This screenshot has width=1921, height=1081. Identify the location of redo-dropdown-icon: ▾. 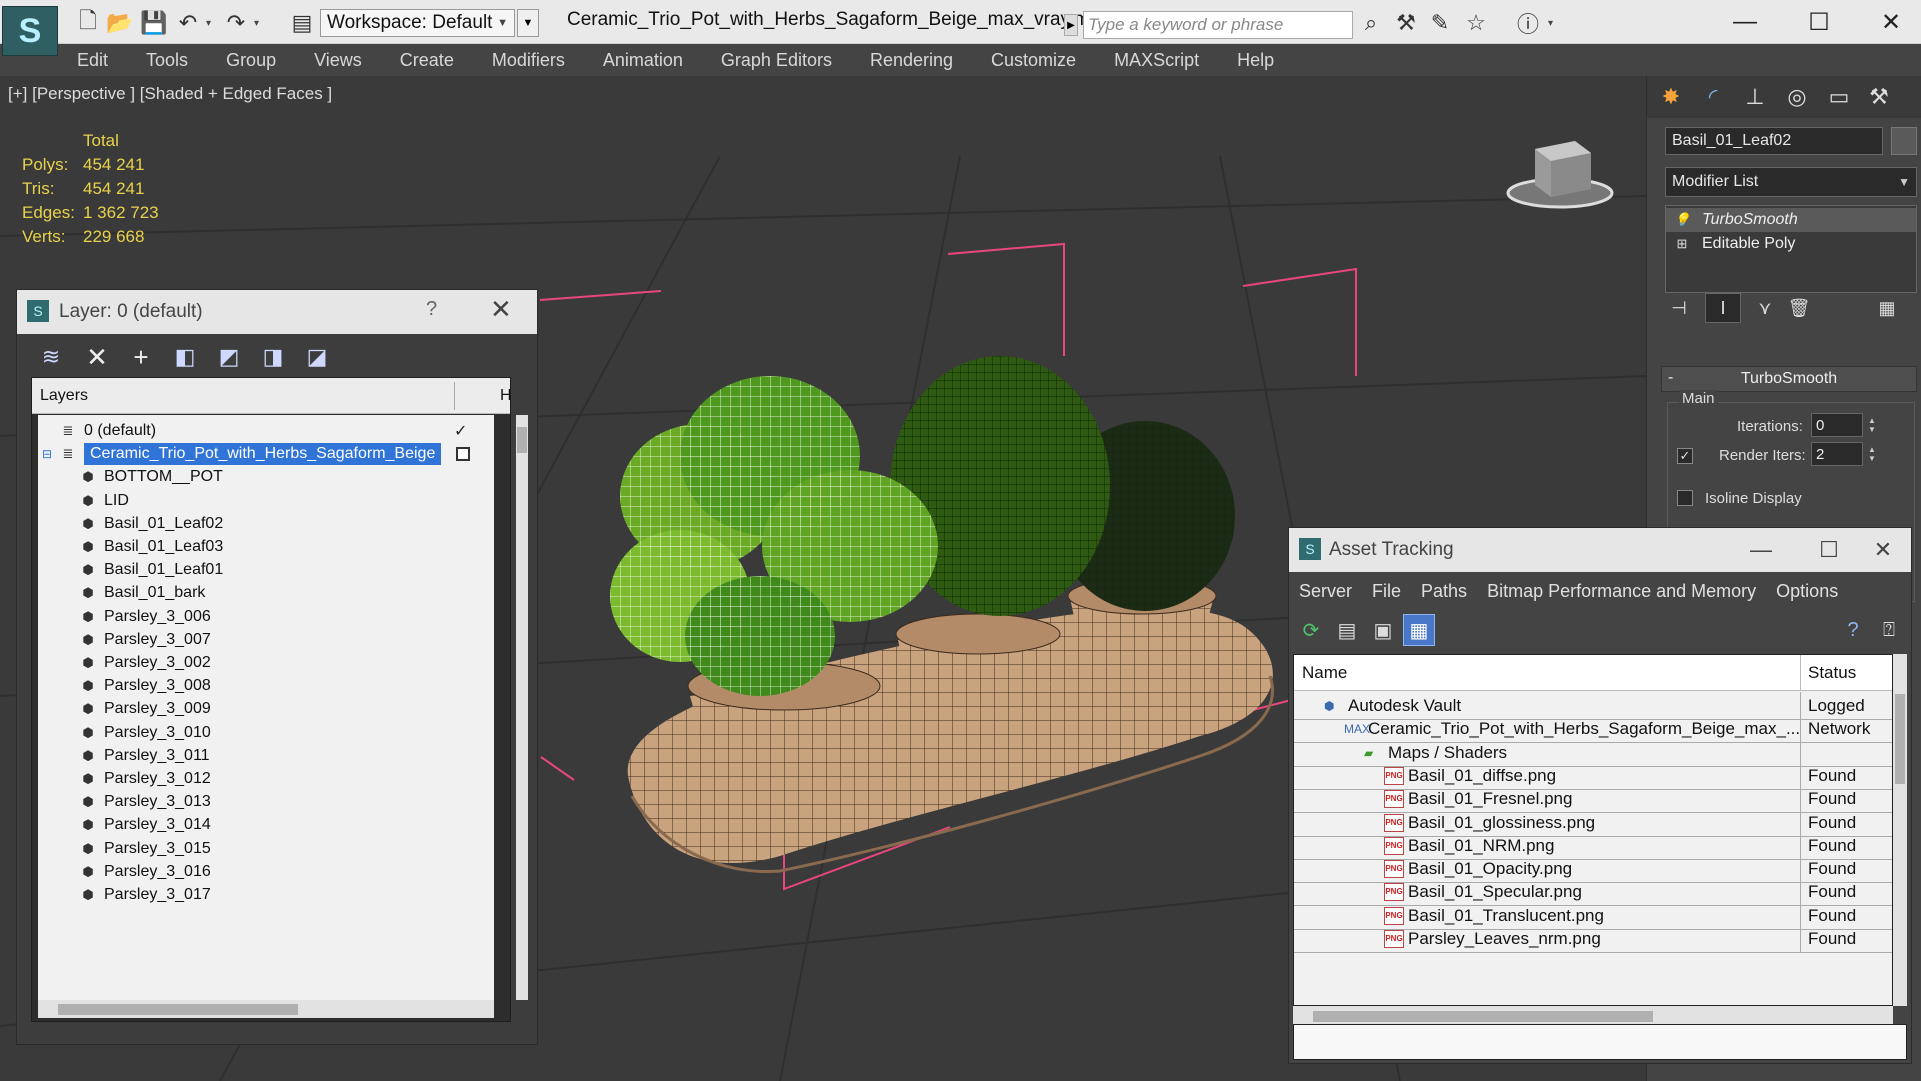
(260, 23).